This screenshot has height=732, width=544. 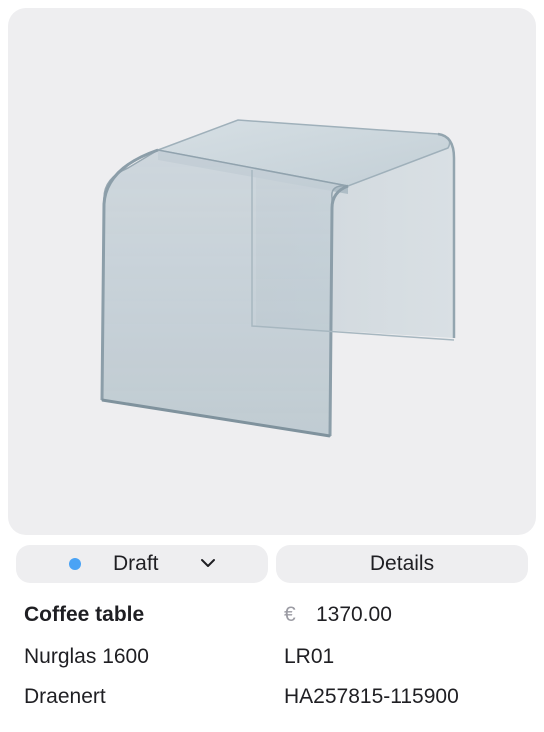 What do you see at coordinates (309, 656) in the screenshot?
I see `room-code: LR01` at bounding box center [309, 656].